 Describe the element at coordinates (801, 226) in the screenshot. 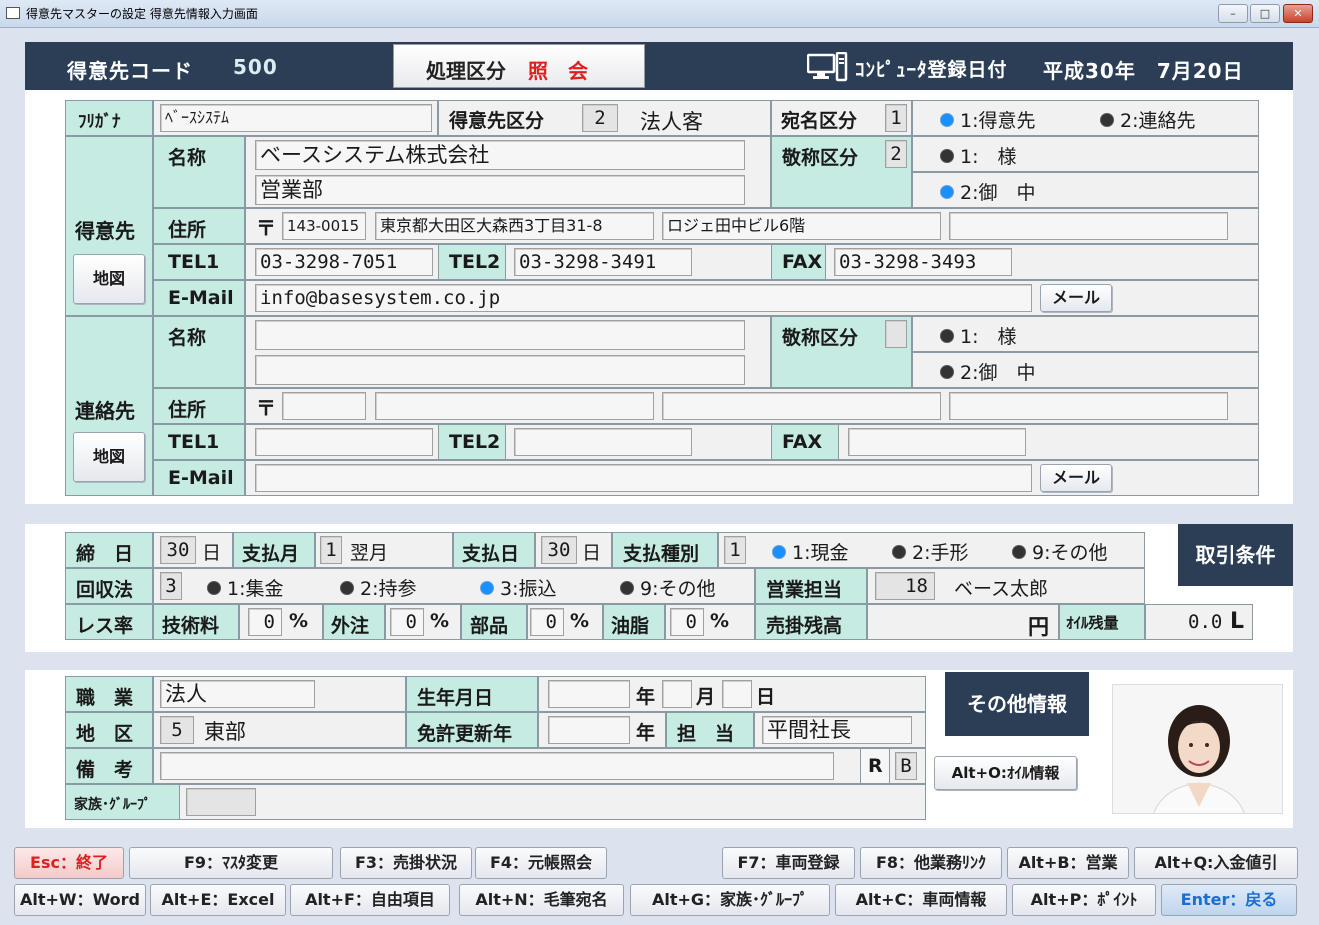

I see `customer-address2-input: ロジェ田中ビル6階` at that location.